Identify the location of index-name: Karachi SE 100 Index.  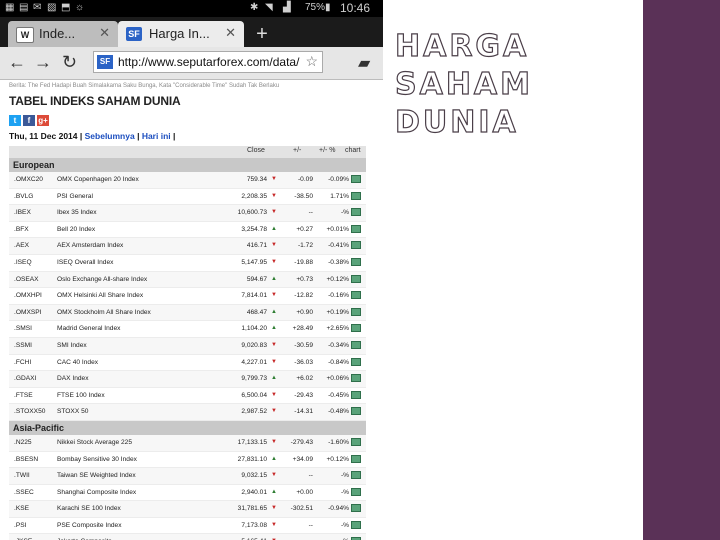
(89, 509).